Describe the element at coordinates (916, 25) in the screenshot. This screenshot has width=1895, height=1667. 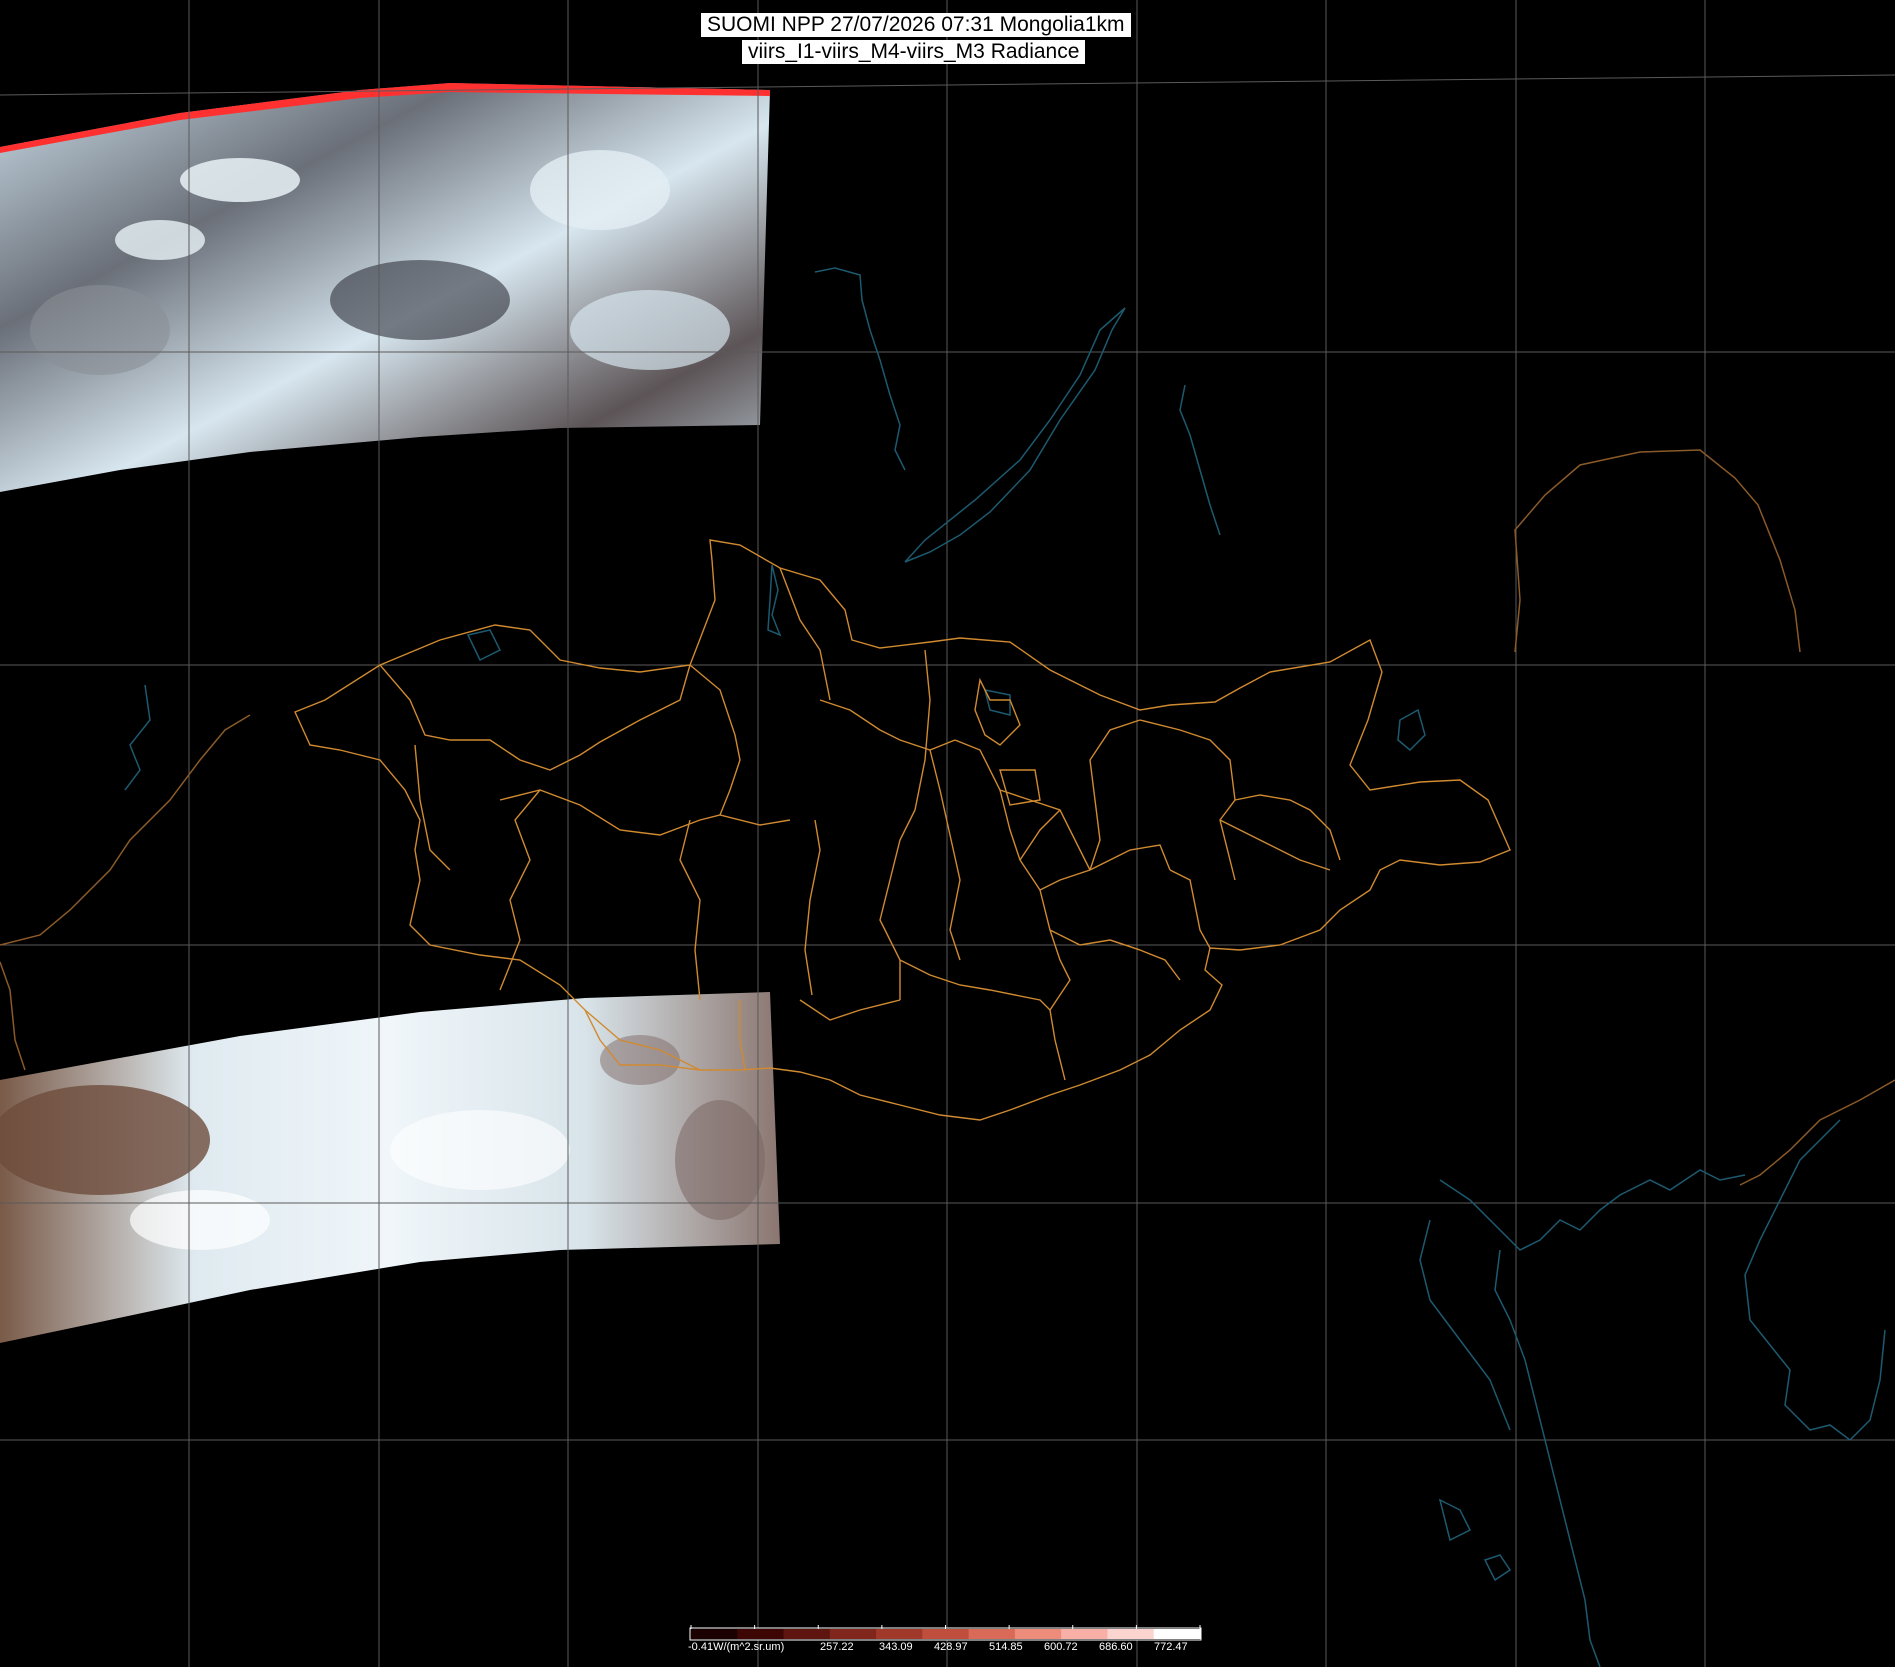
I see `map-title-line1: SUOMI NPP 27/07/2026 07:31 Mongolia1km` at that location.